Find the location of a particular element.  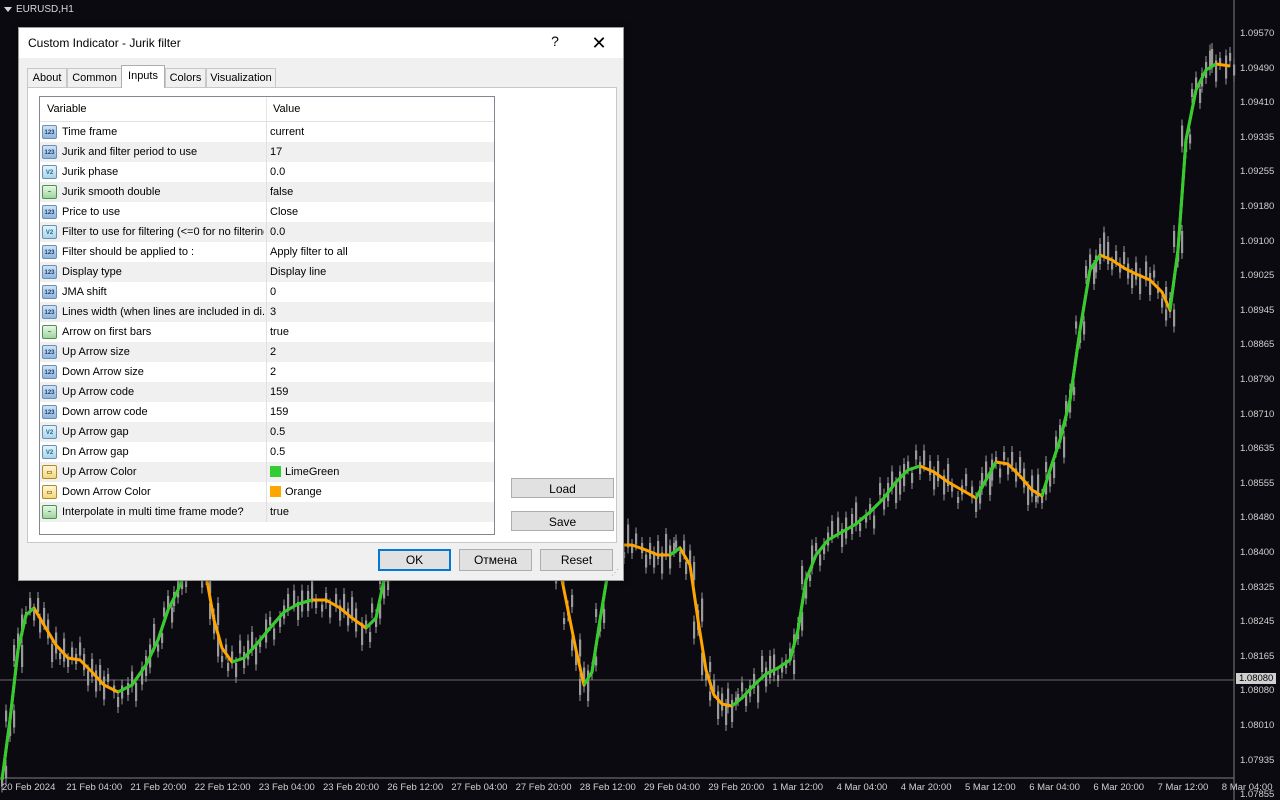

price-tick-label: 1.08945 is located at coordinates (1257, 310).